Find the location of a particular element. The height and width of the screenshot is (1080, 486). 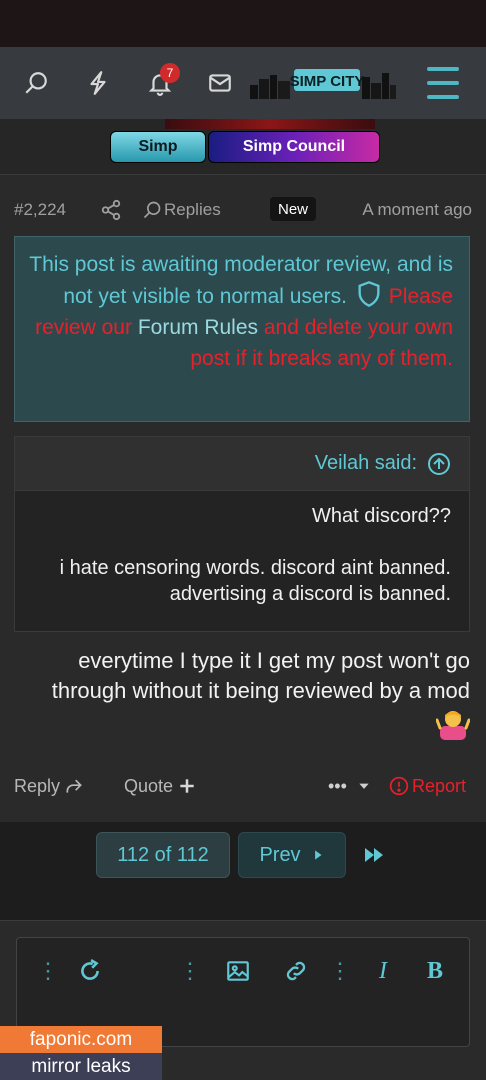

post-number: #2,224 is located at coordinates (40, 210).